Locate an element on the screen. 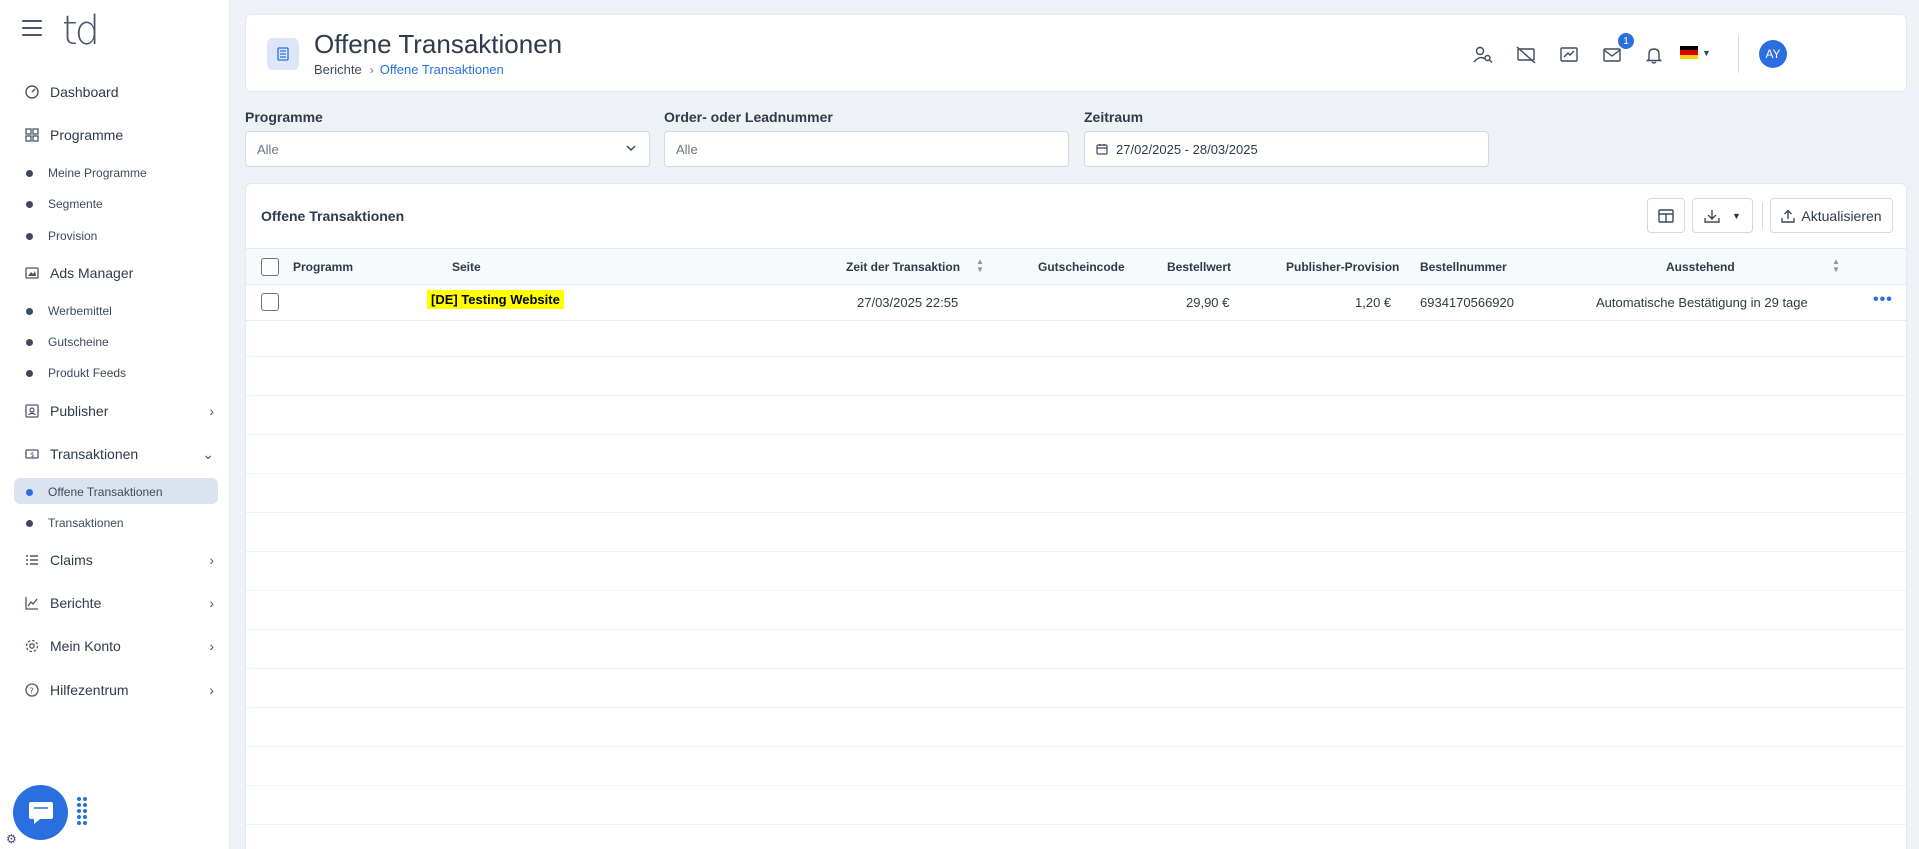 The image size is (1919, 849). sidebar-item-programme: Programme is located at coordinates (119, 135).